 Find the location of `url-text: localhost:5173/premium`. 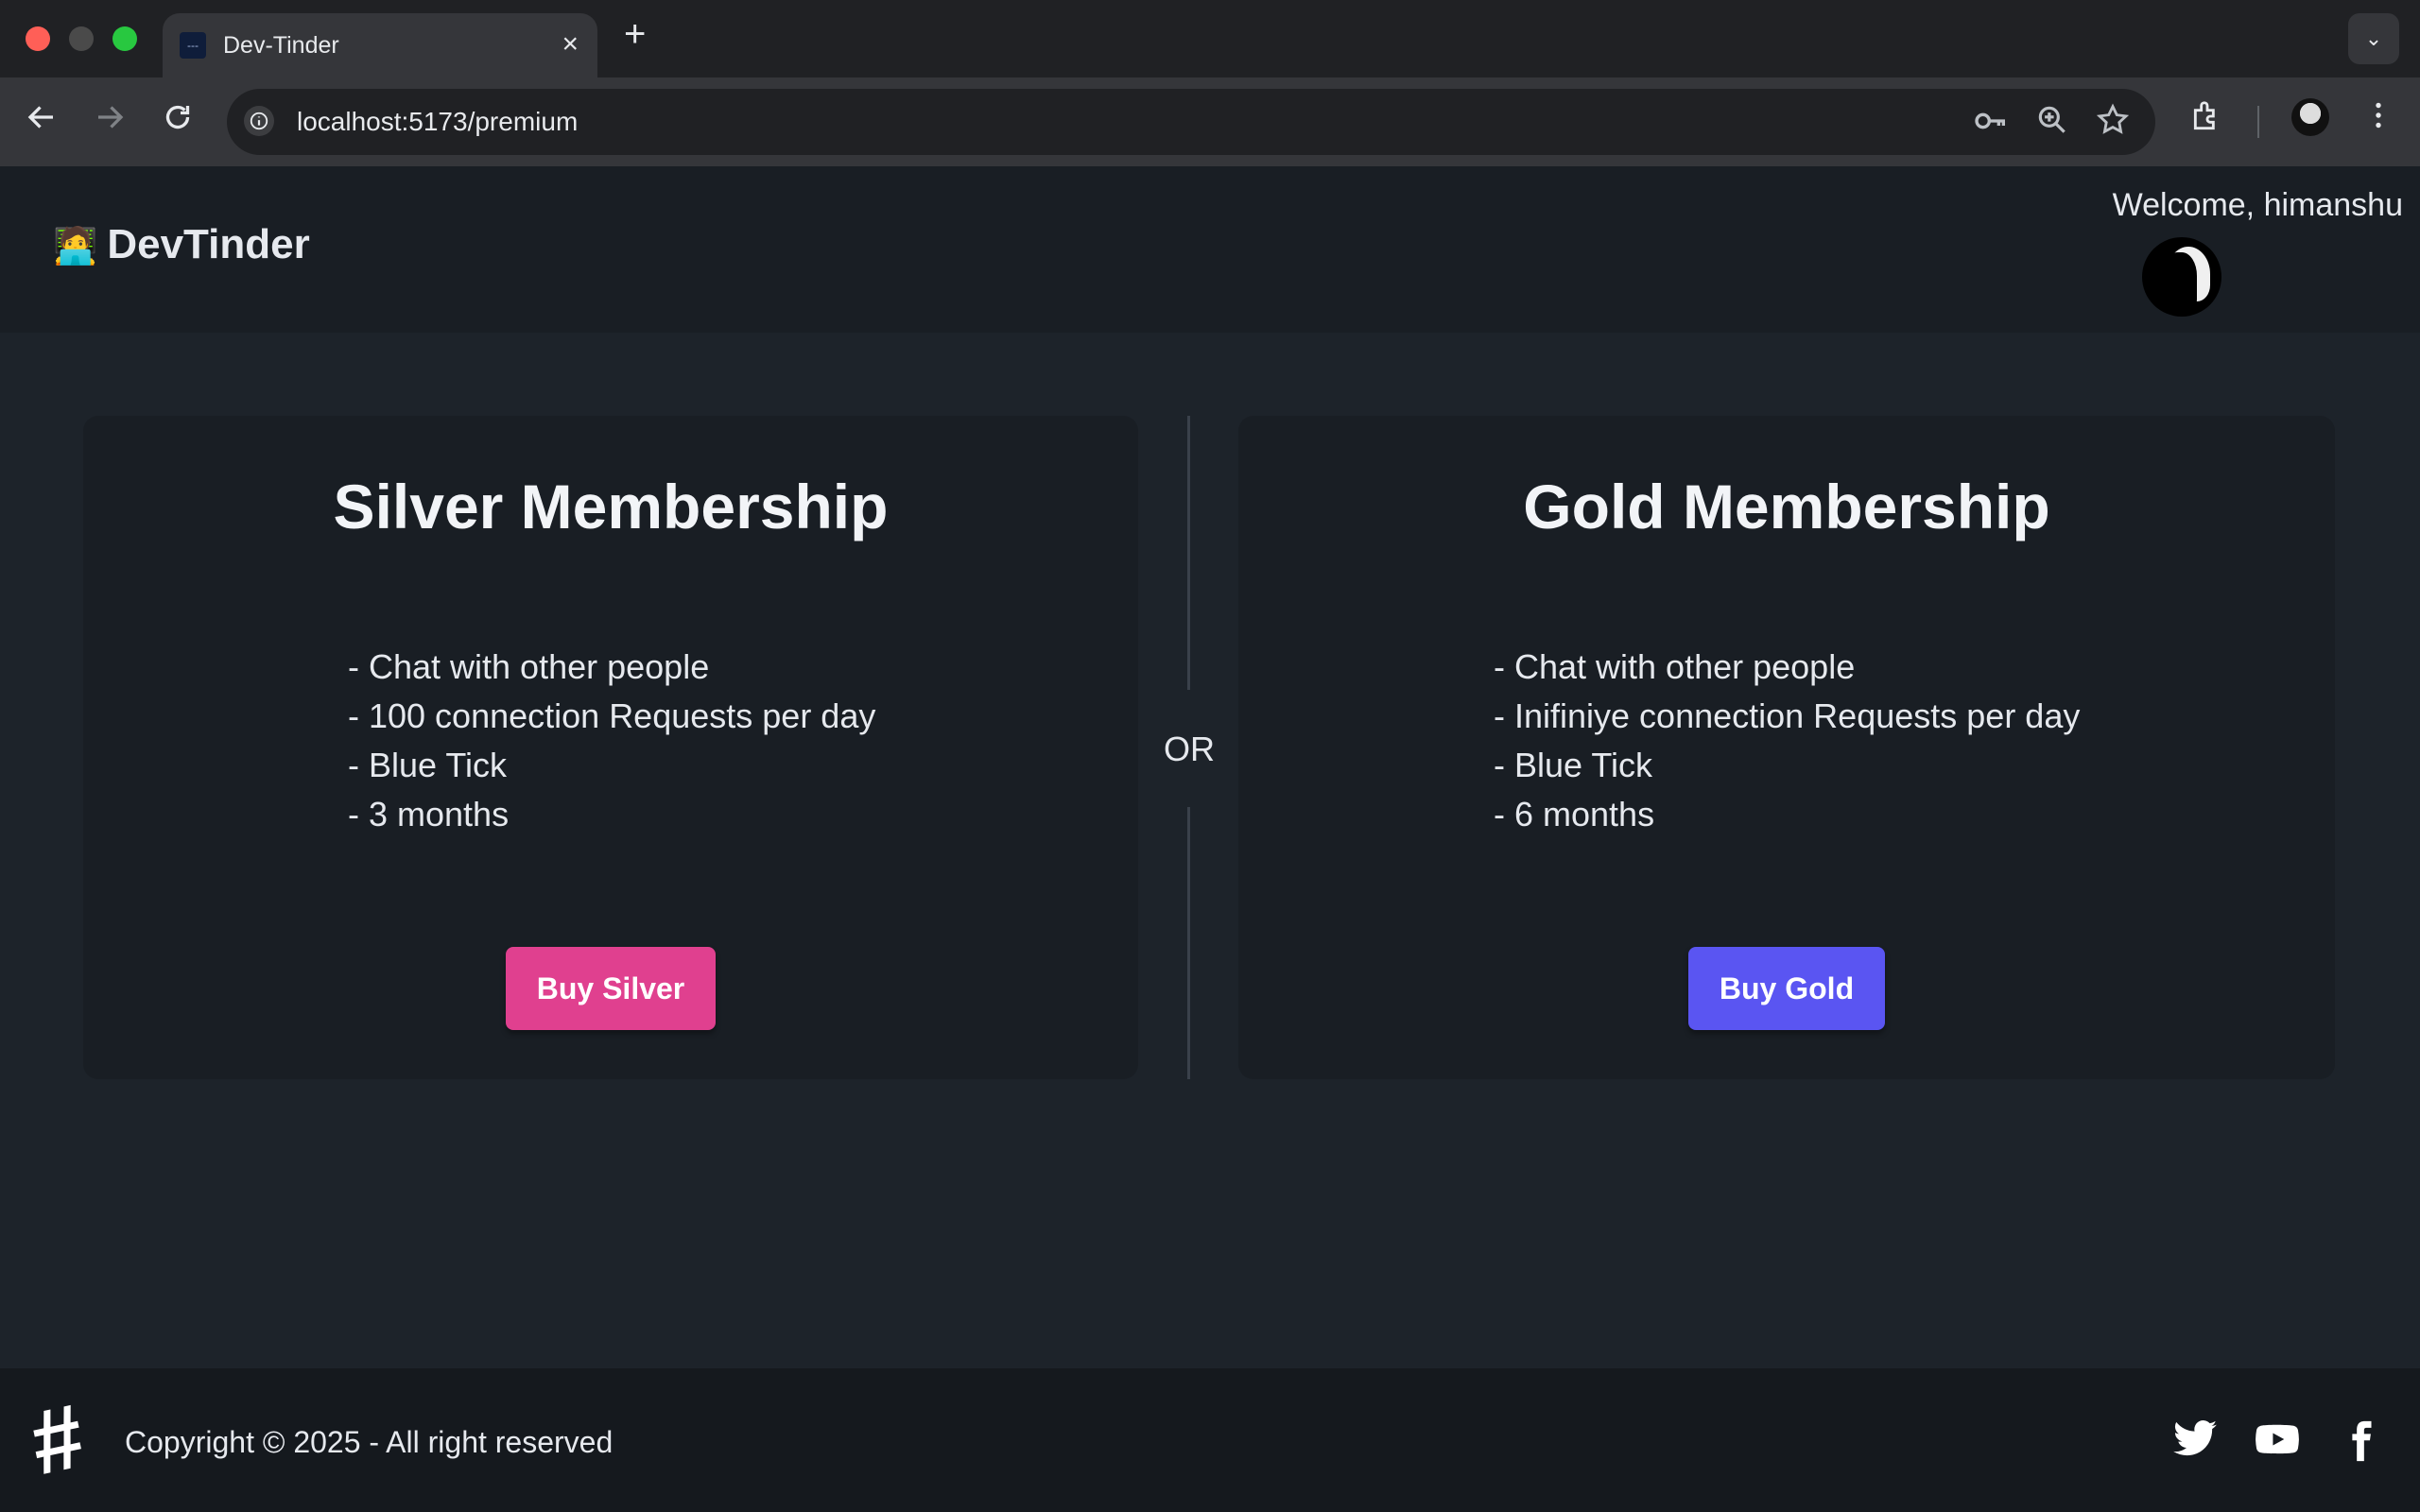

url-text: localhost:5173/premium is located at coordinates (437, 122).